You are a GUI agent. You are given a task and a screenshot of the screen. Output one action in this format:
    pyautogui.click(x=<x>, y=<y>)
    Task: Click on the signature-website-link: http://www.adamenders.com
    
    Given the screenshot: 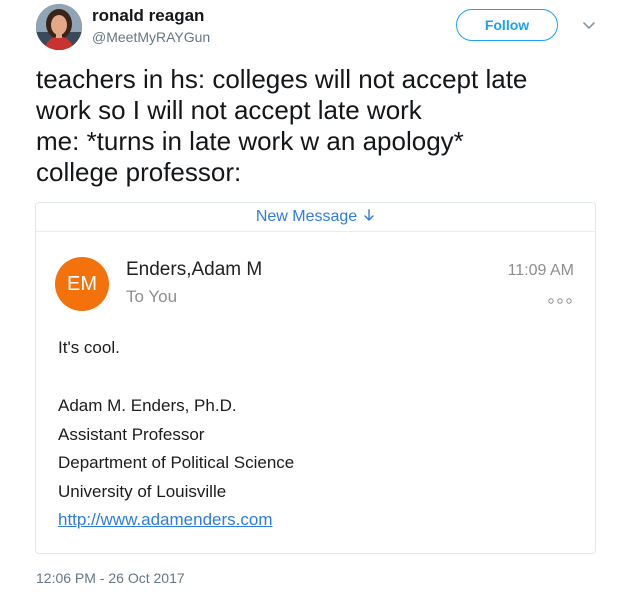 What is the action you would take?
    pyautogui.click(x=165, y=519)
    